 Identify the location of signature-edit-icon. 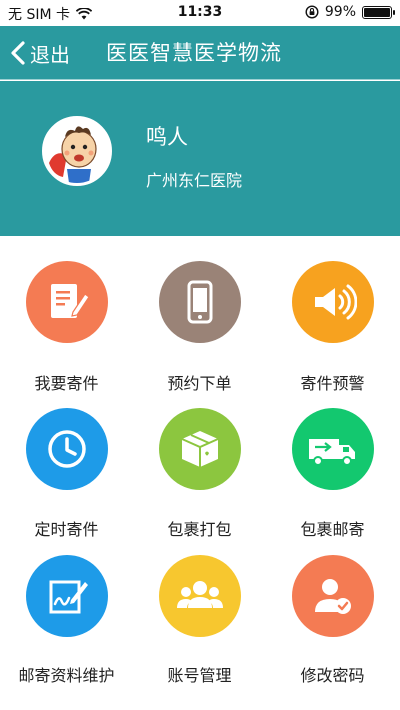
(68, 597).